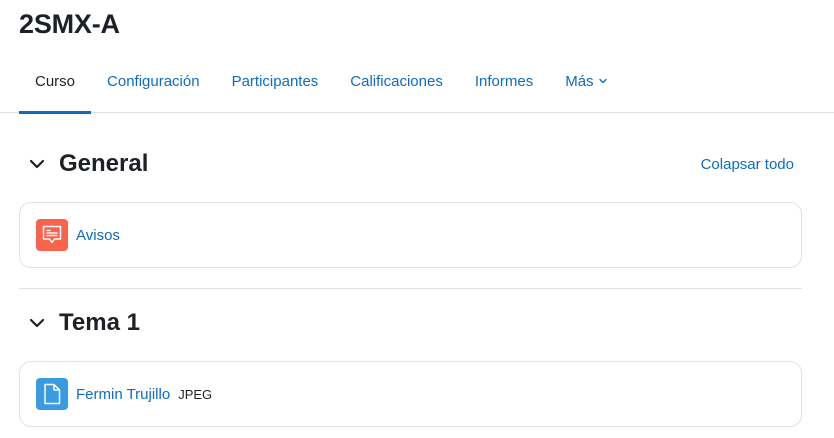 This screenshot has width=834, height=438. Describe the element at coordinates (195, 394) in the screenshot. I see `activity-type-badge: JPEG` at that location.